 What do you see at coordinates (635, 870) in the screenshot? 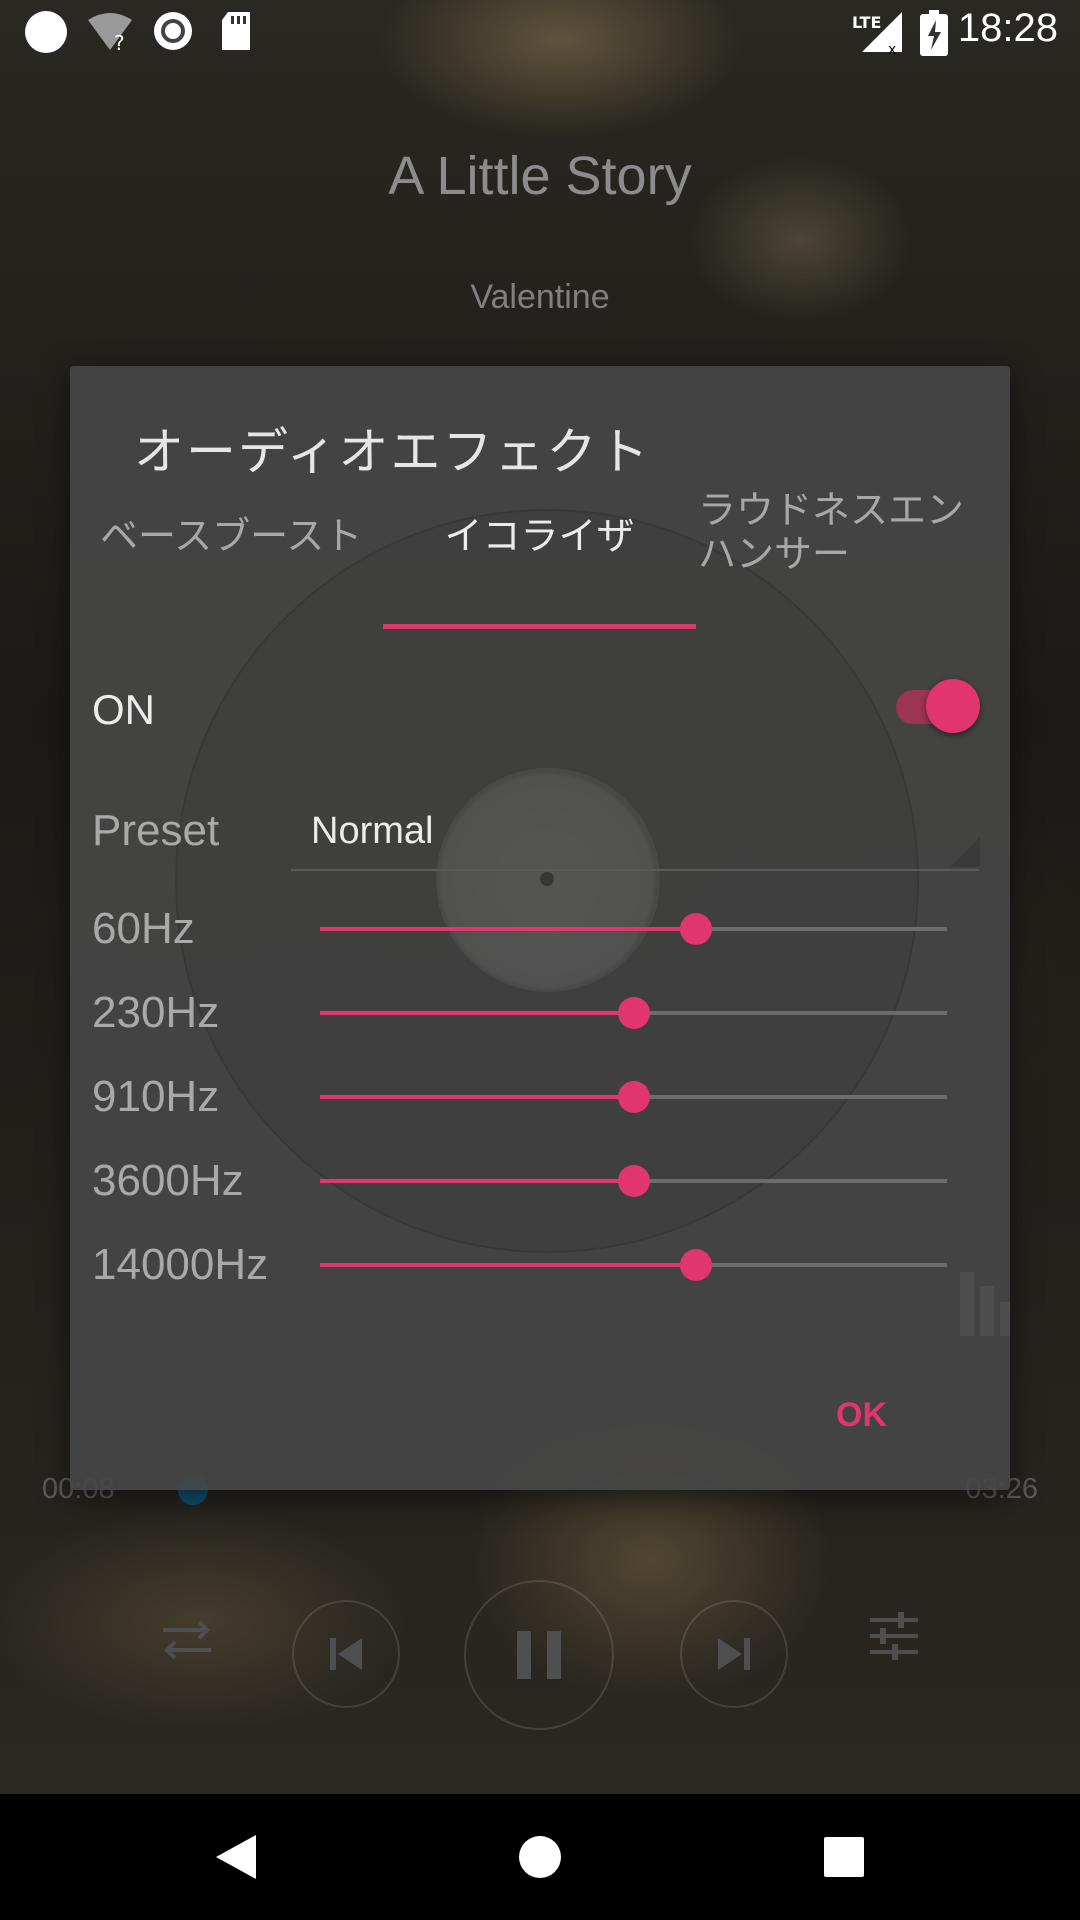
I see `preset-dropdown-underline` at bounding box center [635, 870].